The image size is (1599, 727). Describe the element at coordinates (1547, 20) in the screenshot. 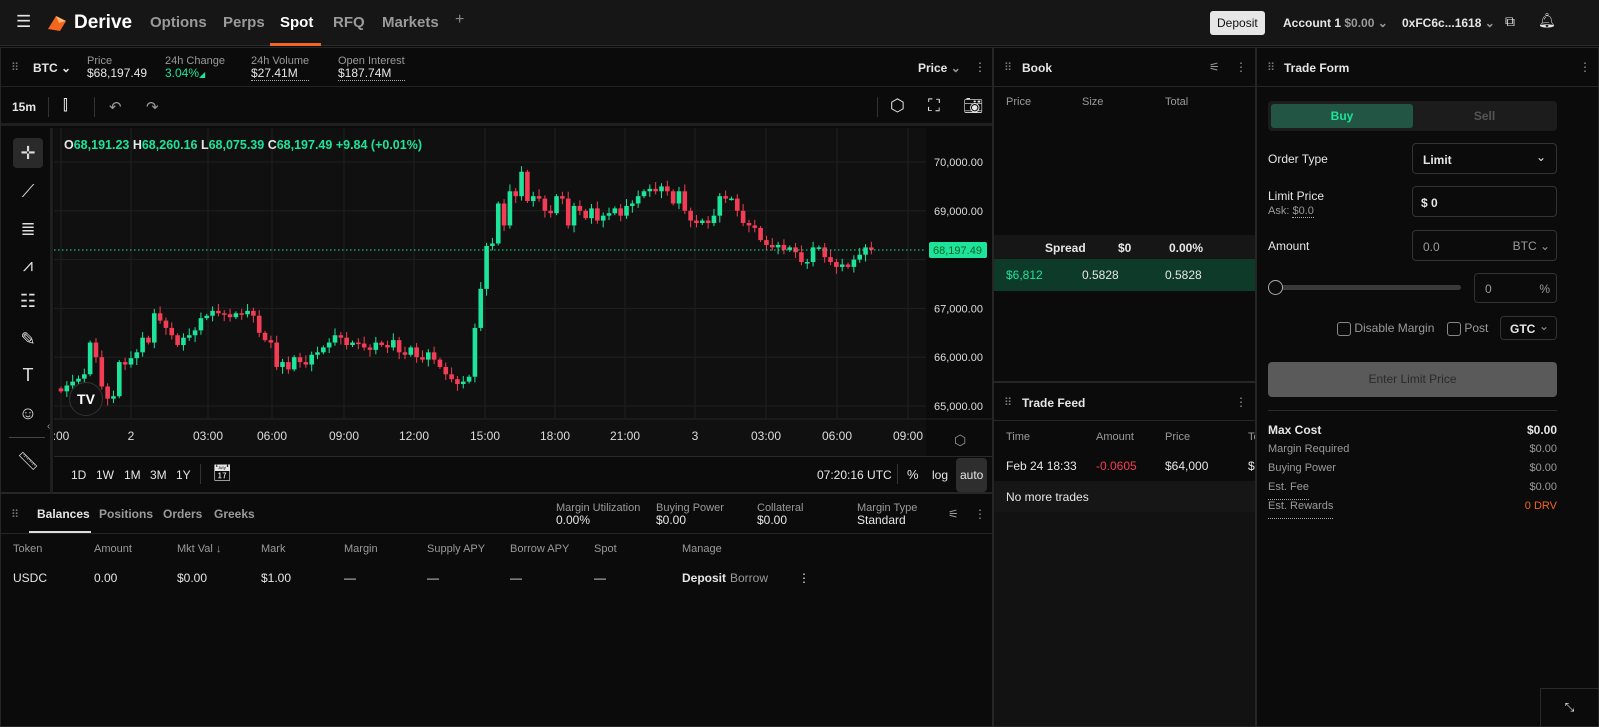

I see `bell-icon: 🔔︎` at that location.